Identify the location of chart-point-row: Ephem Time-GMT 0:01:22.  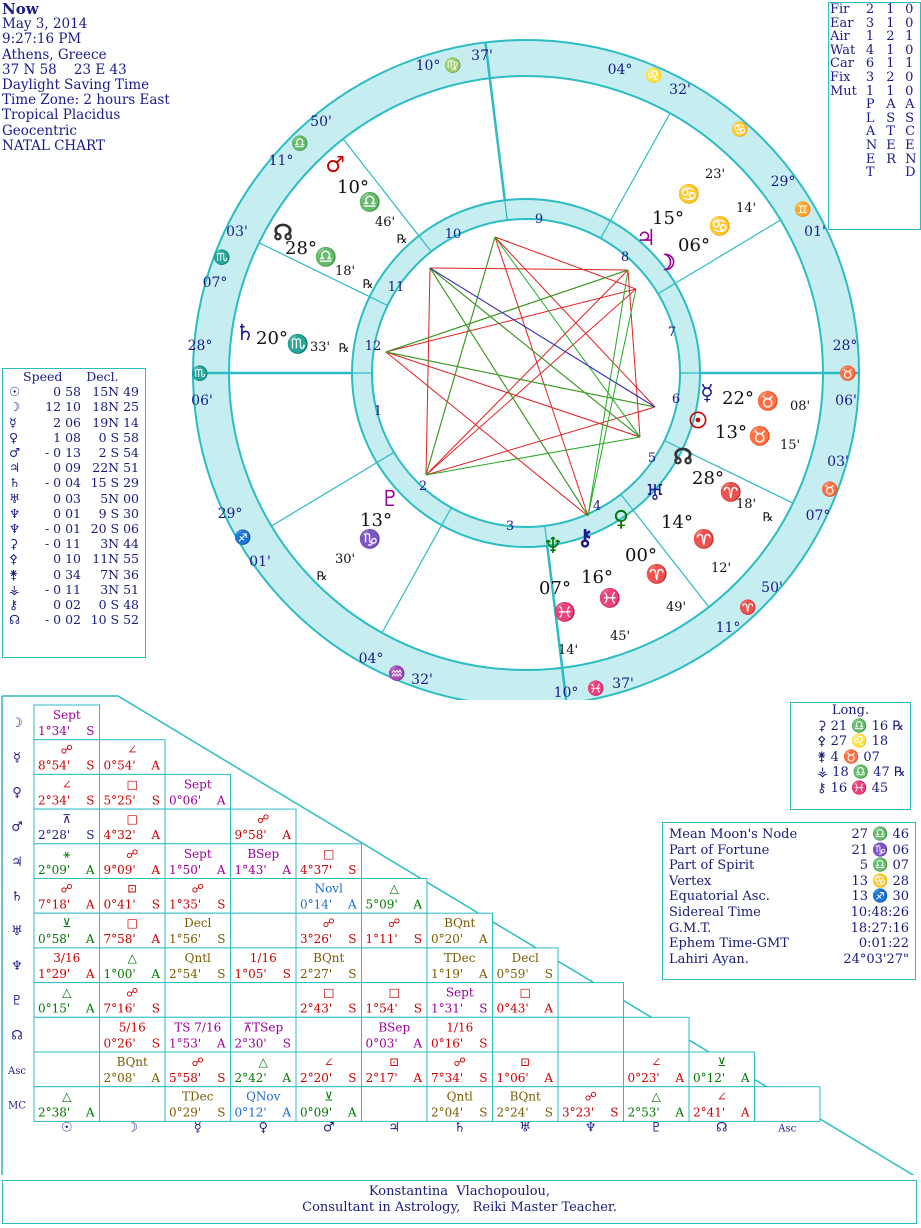
(789, 944).